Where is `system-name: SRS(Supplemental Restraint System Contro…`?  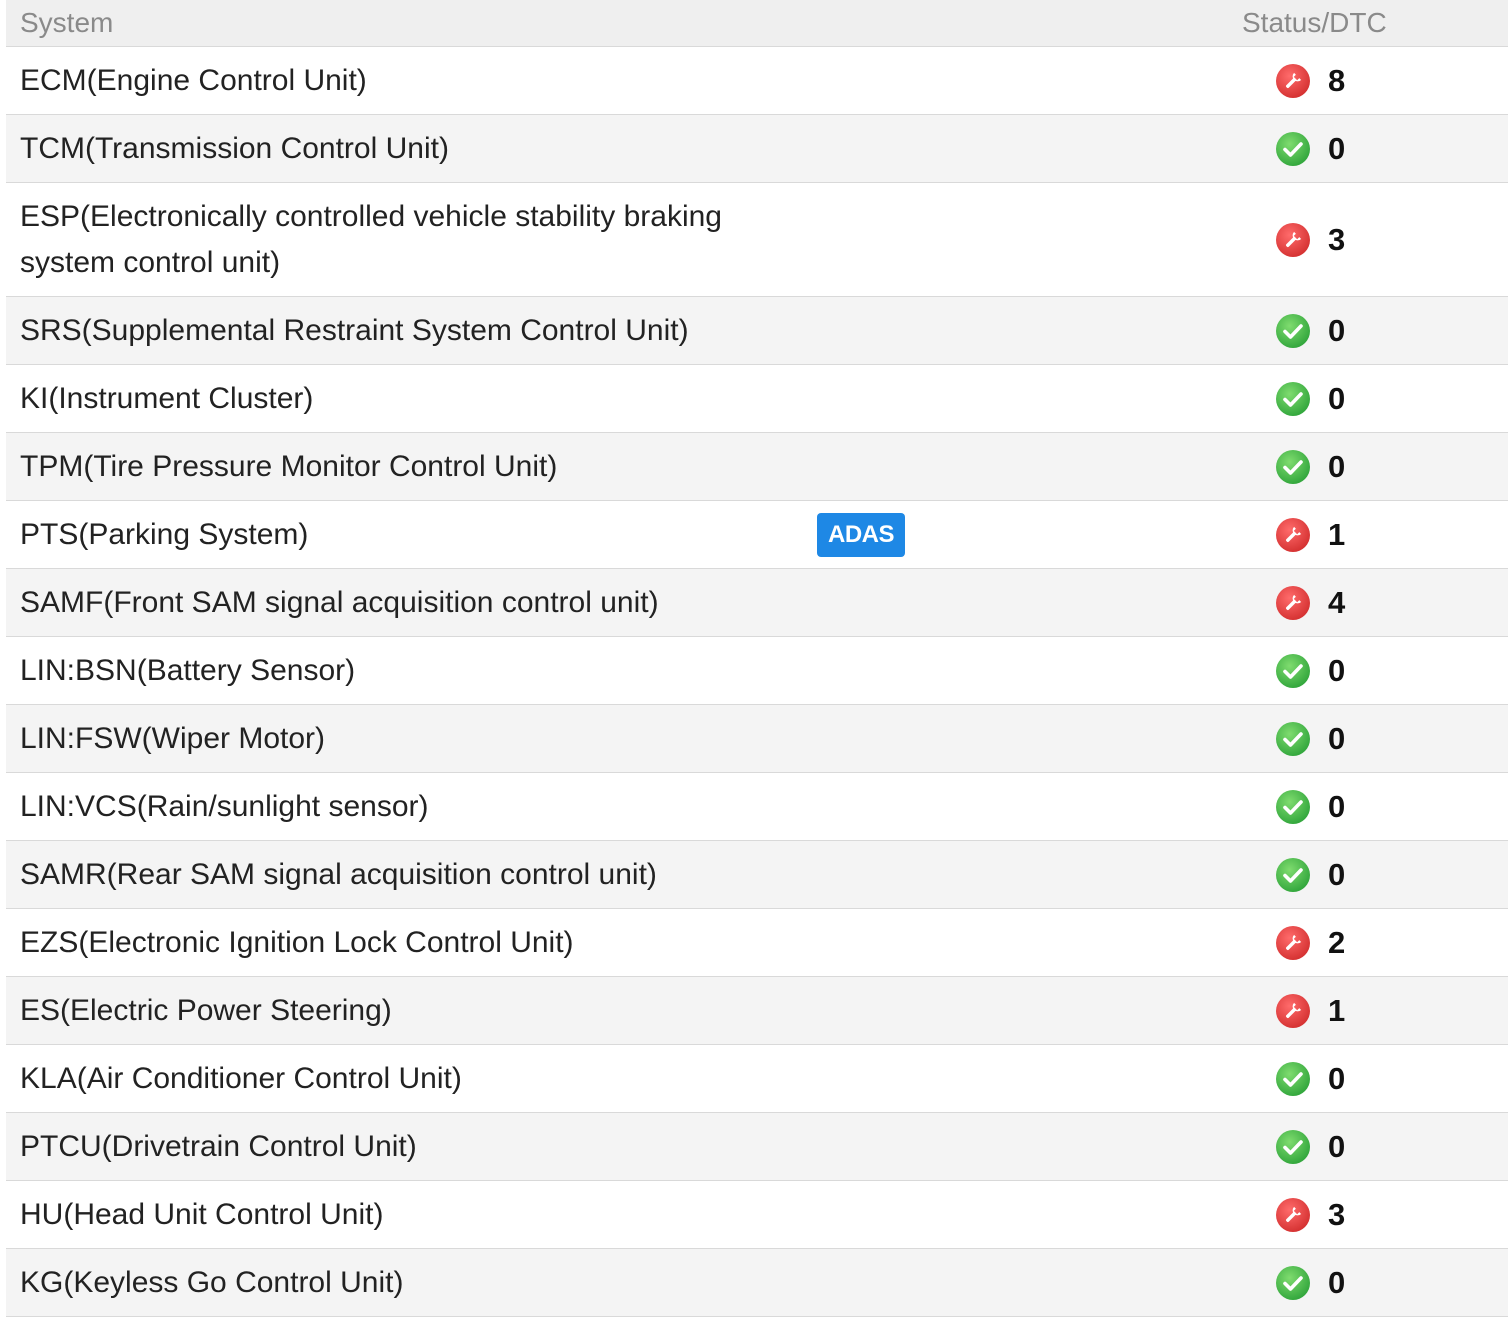 system-name: SRS(Supplemental Restraint System Contro… is located at coordinates (354, 330).